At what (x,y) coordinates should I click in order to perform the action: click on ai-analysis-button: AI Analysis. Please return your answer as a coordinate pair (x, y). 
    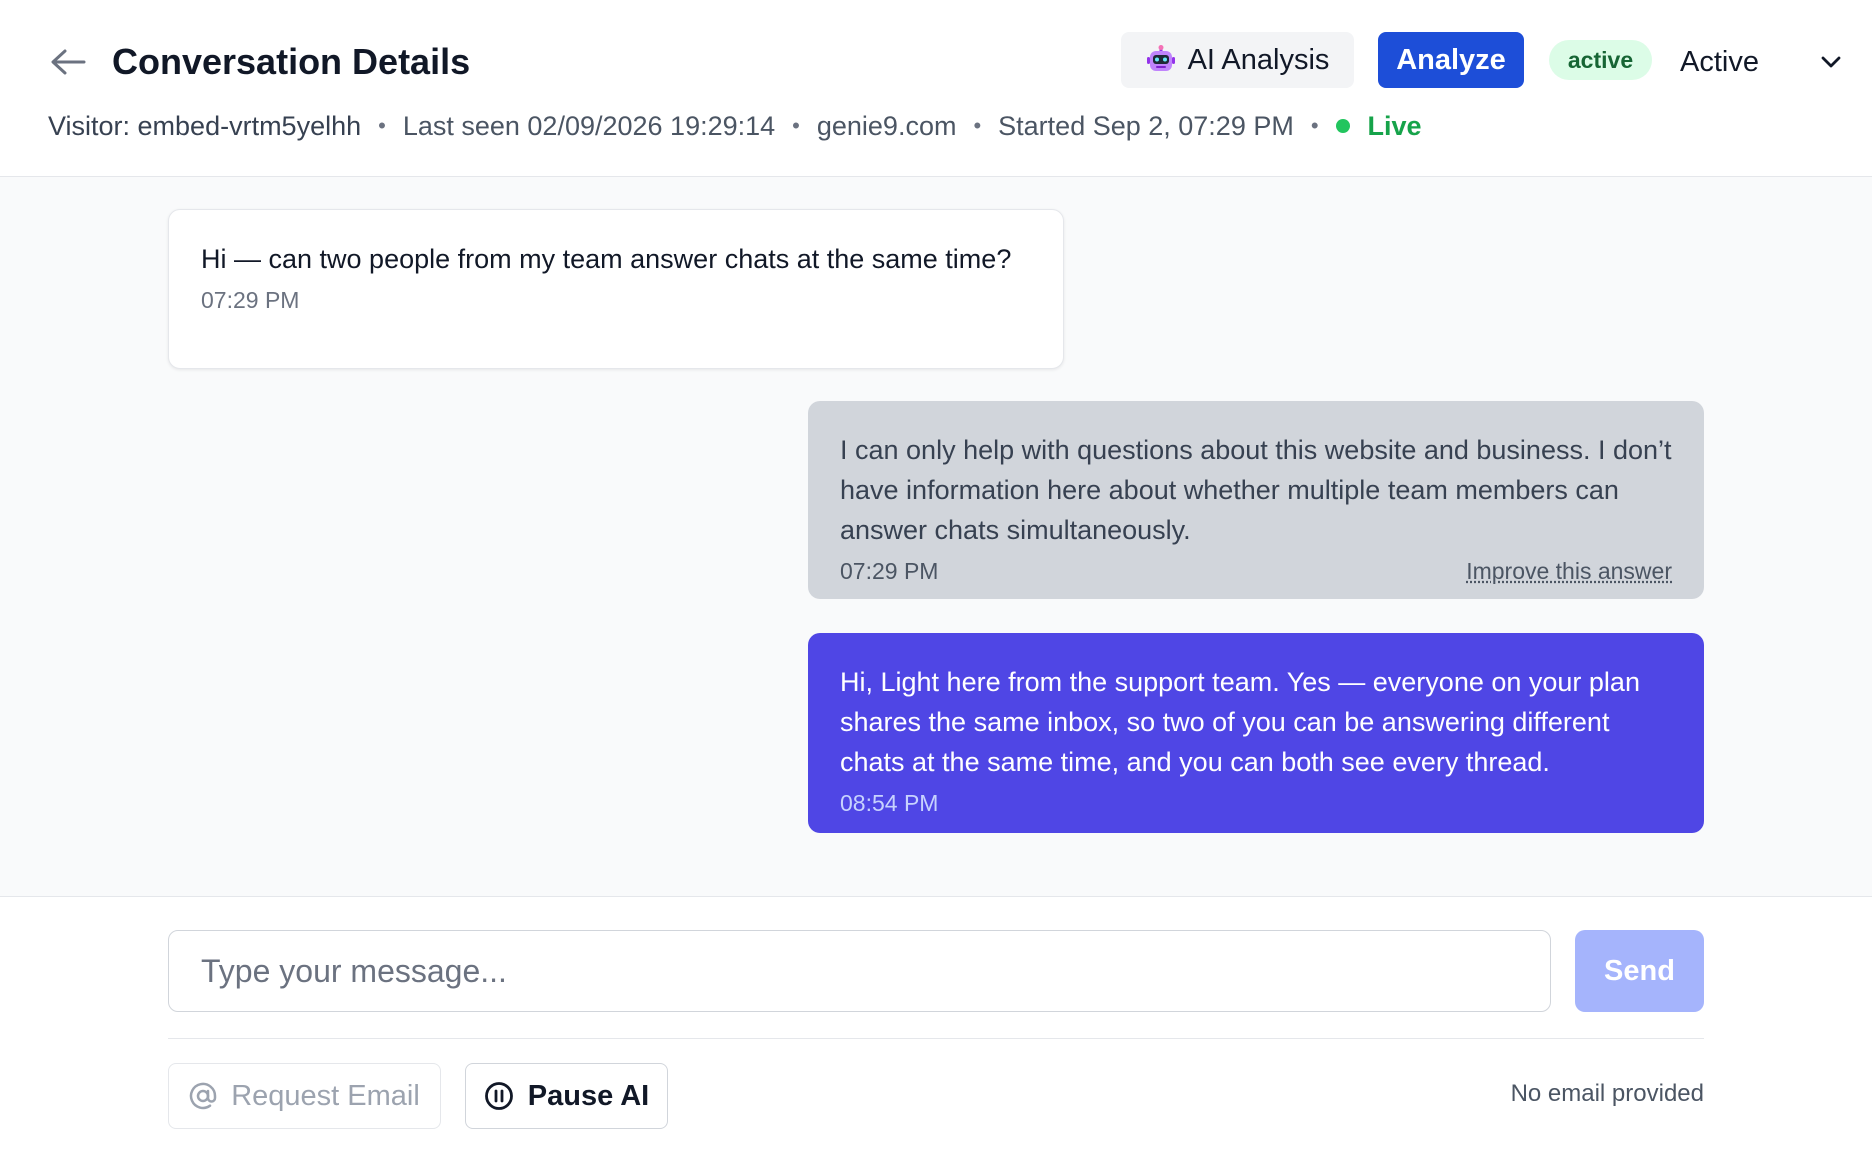
    Looking at the image, I should click on (1237, 60).